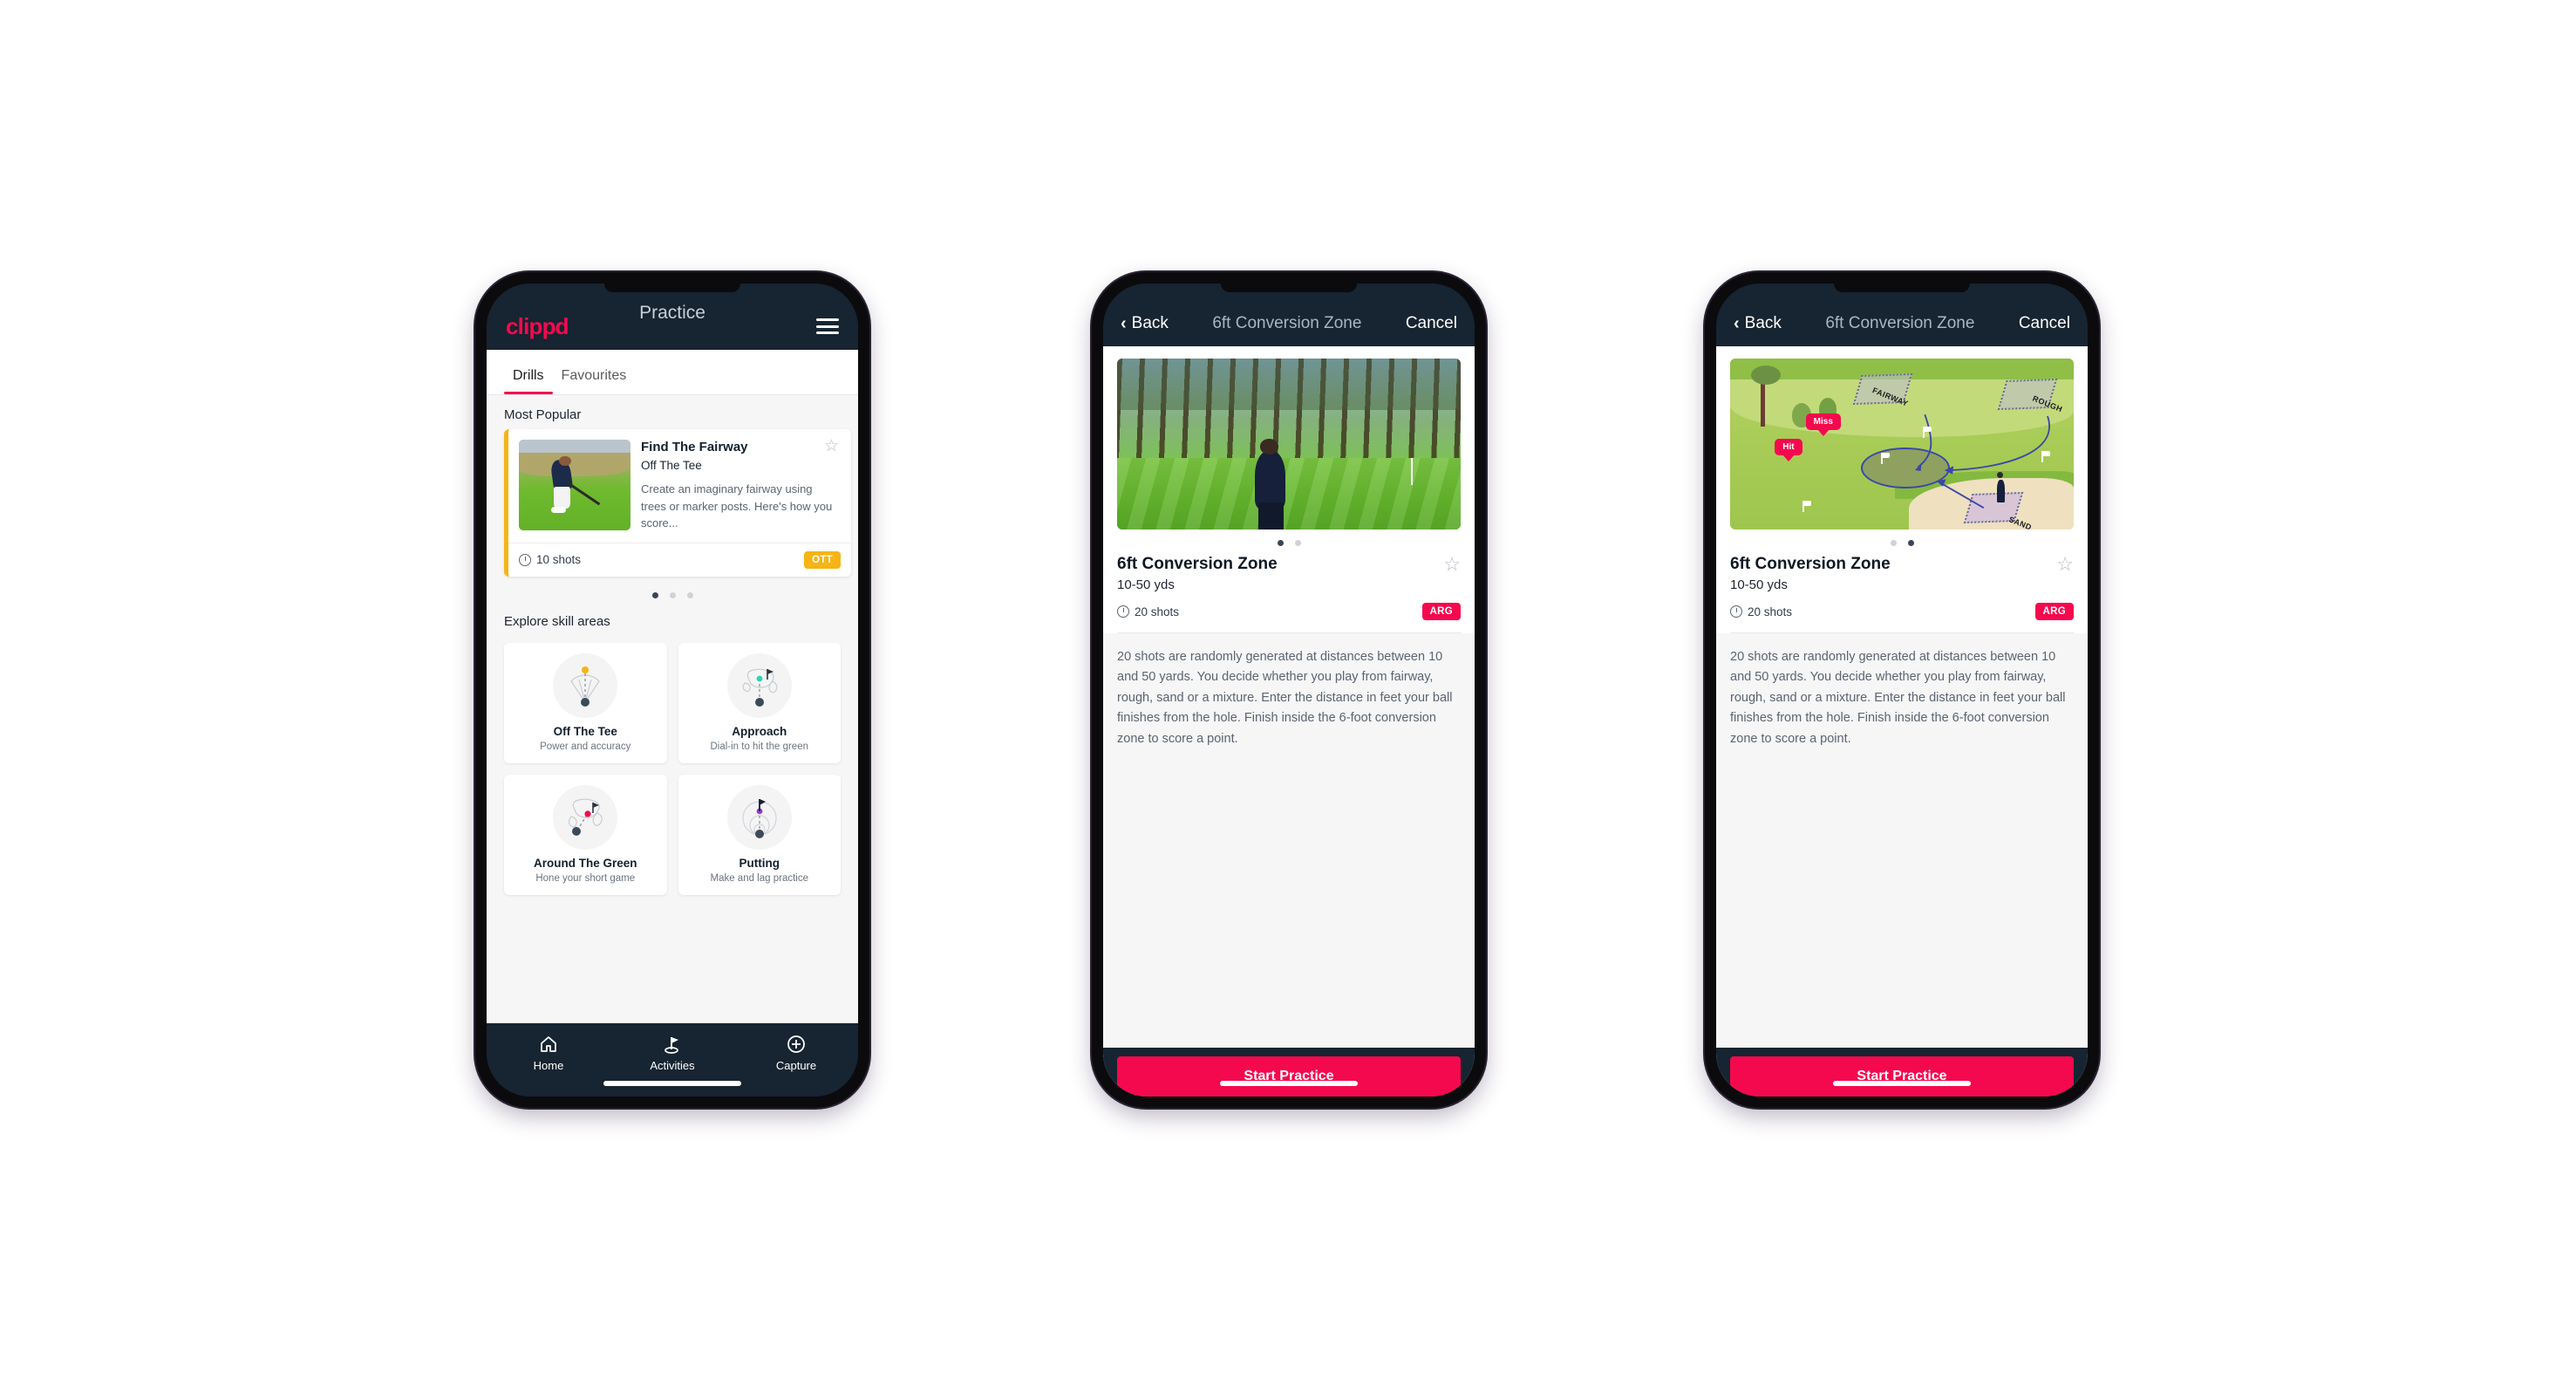 The height and width of the screenshot is (1387, 2576). What do you see at coordinates (796, 1066) in the screenshot?
I see `bottom-nav-label: Capture` at bounding box center [796, 1066].